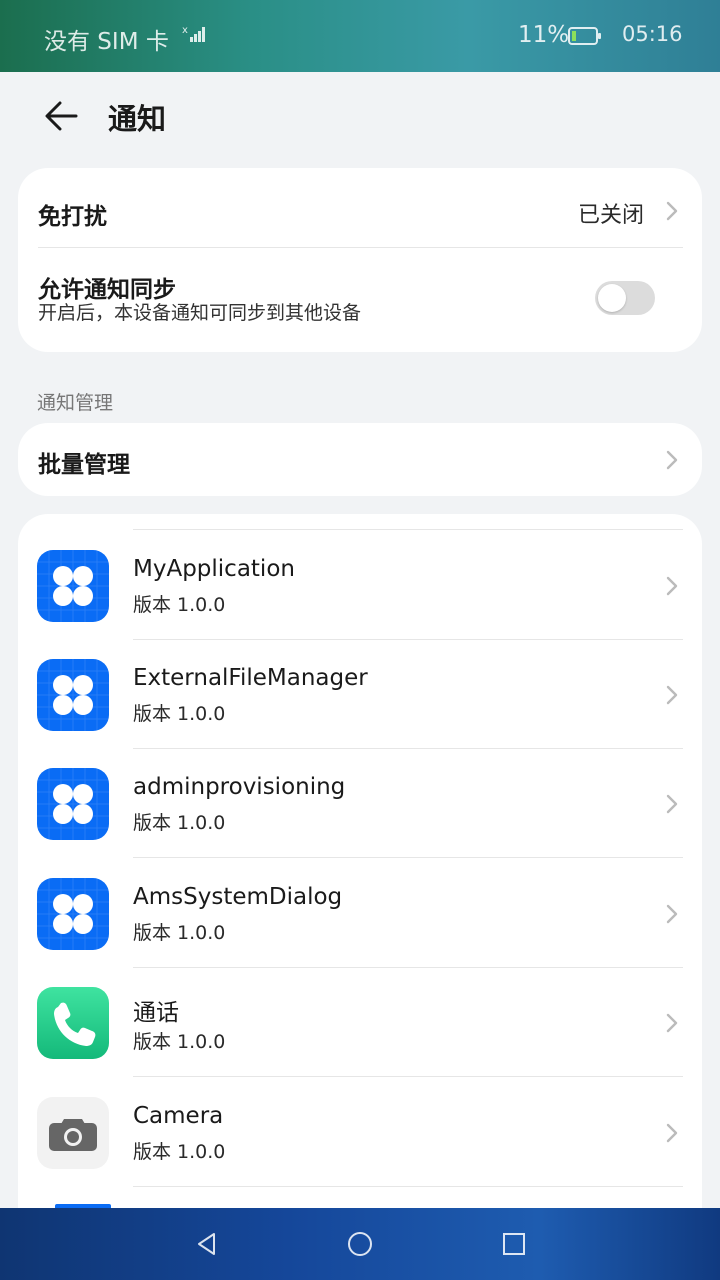 The height and width of the screenshot is (1280, 720). Describe the element at coordinates (73, 1023) in the screenshot. I see `phone-icon` at that location.